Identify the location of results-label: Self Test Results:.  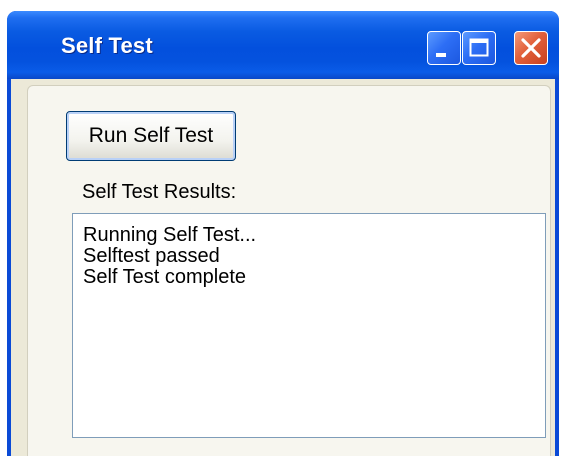
(159, 192).